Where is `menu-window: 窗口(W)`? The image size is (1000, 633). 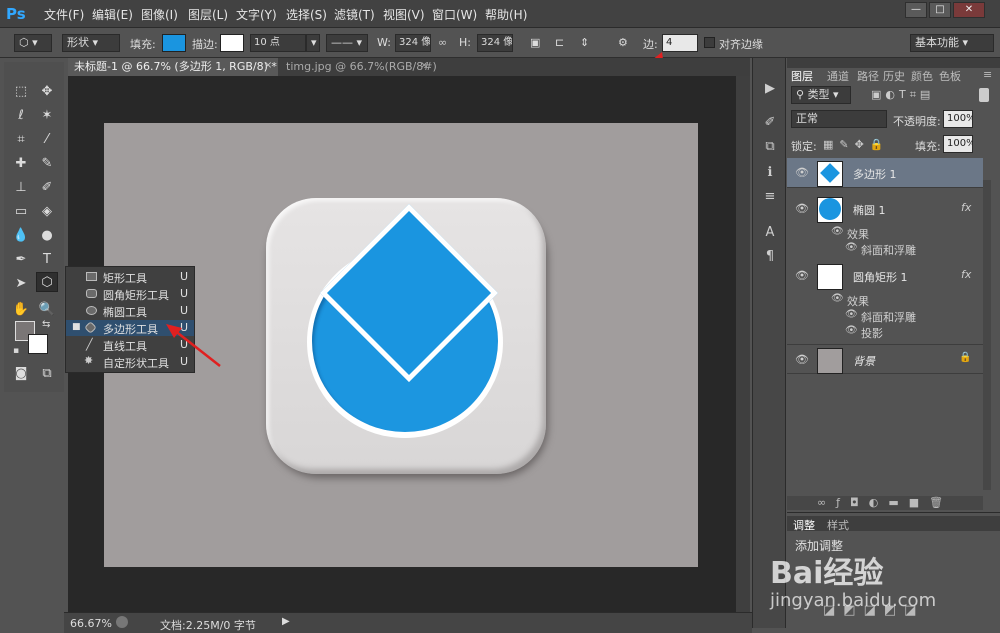 menu-window: 窗口(W) is located at coordinates (454, 14).